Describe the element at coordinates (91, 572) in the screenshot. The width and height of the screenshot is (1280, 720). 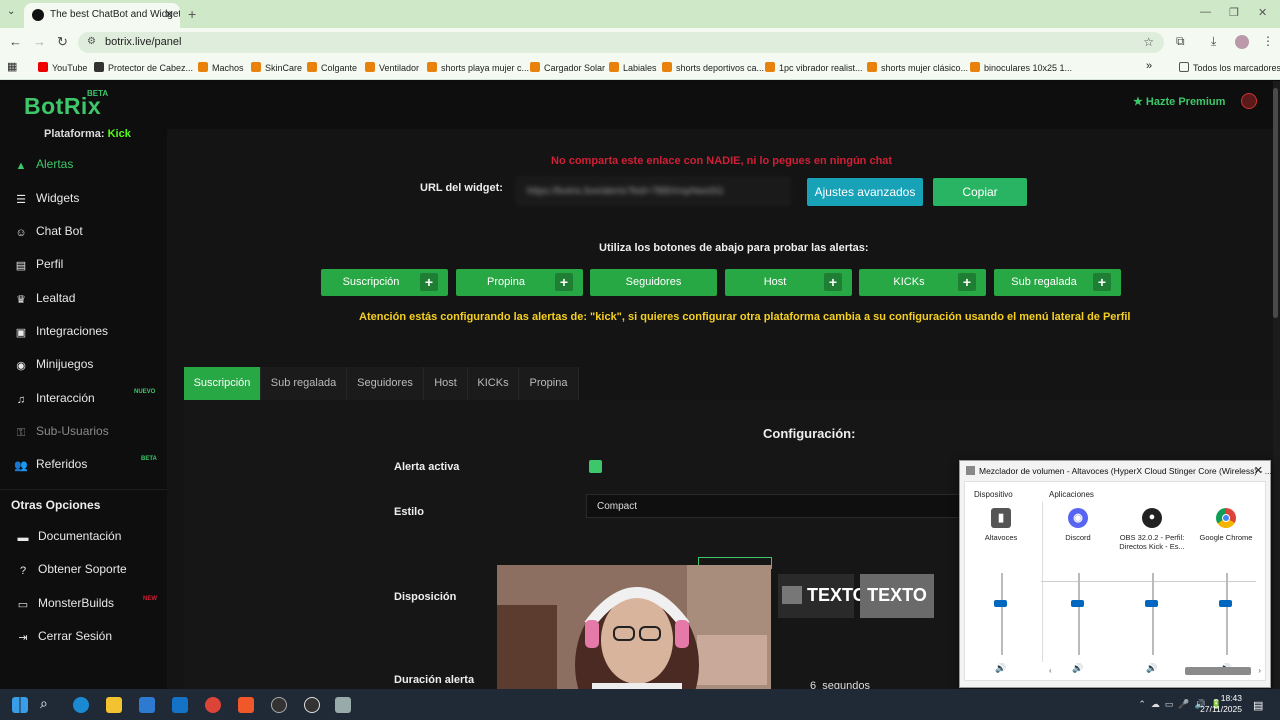
I see `sidebar-item-soporte: ? Obtener Soporte` at that location.